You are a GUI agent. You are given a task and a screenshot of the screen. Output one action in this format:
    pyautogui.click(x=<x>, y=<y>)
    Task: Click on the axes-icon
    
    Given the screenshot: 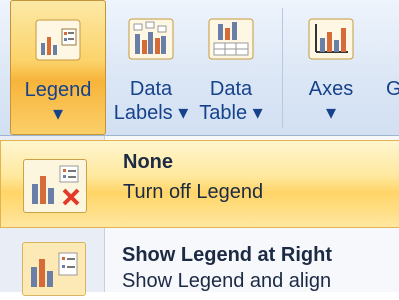 What is the action you would take?
    pyautogui.click(x=331, y=39)
    